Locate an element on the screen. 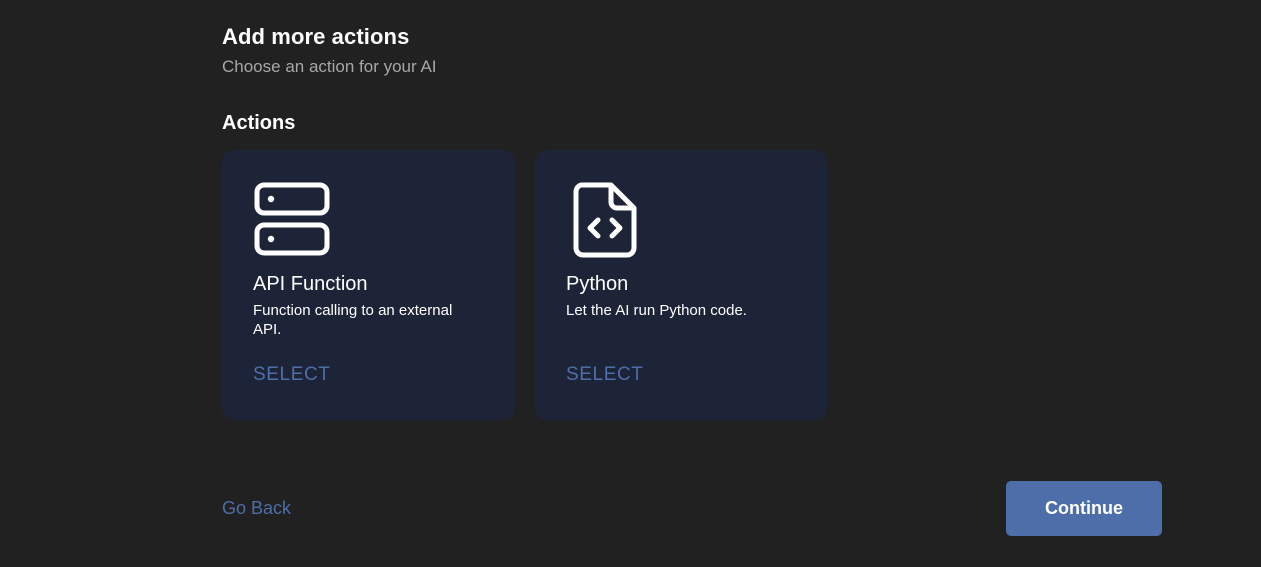 The height and width of the screenshot is (567, 1261). action-card-title: Python is located at coordinates (597, 284).